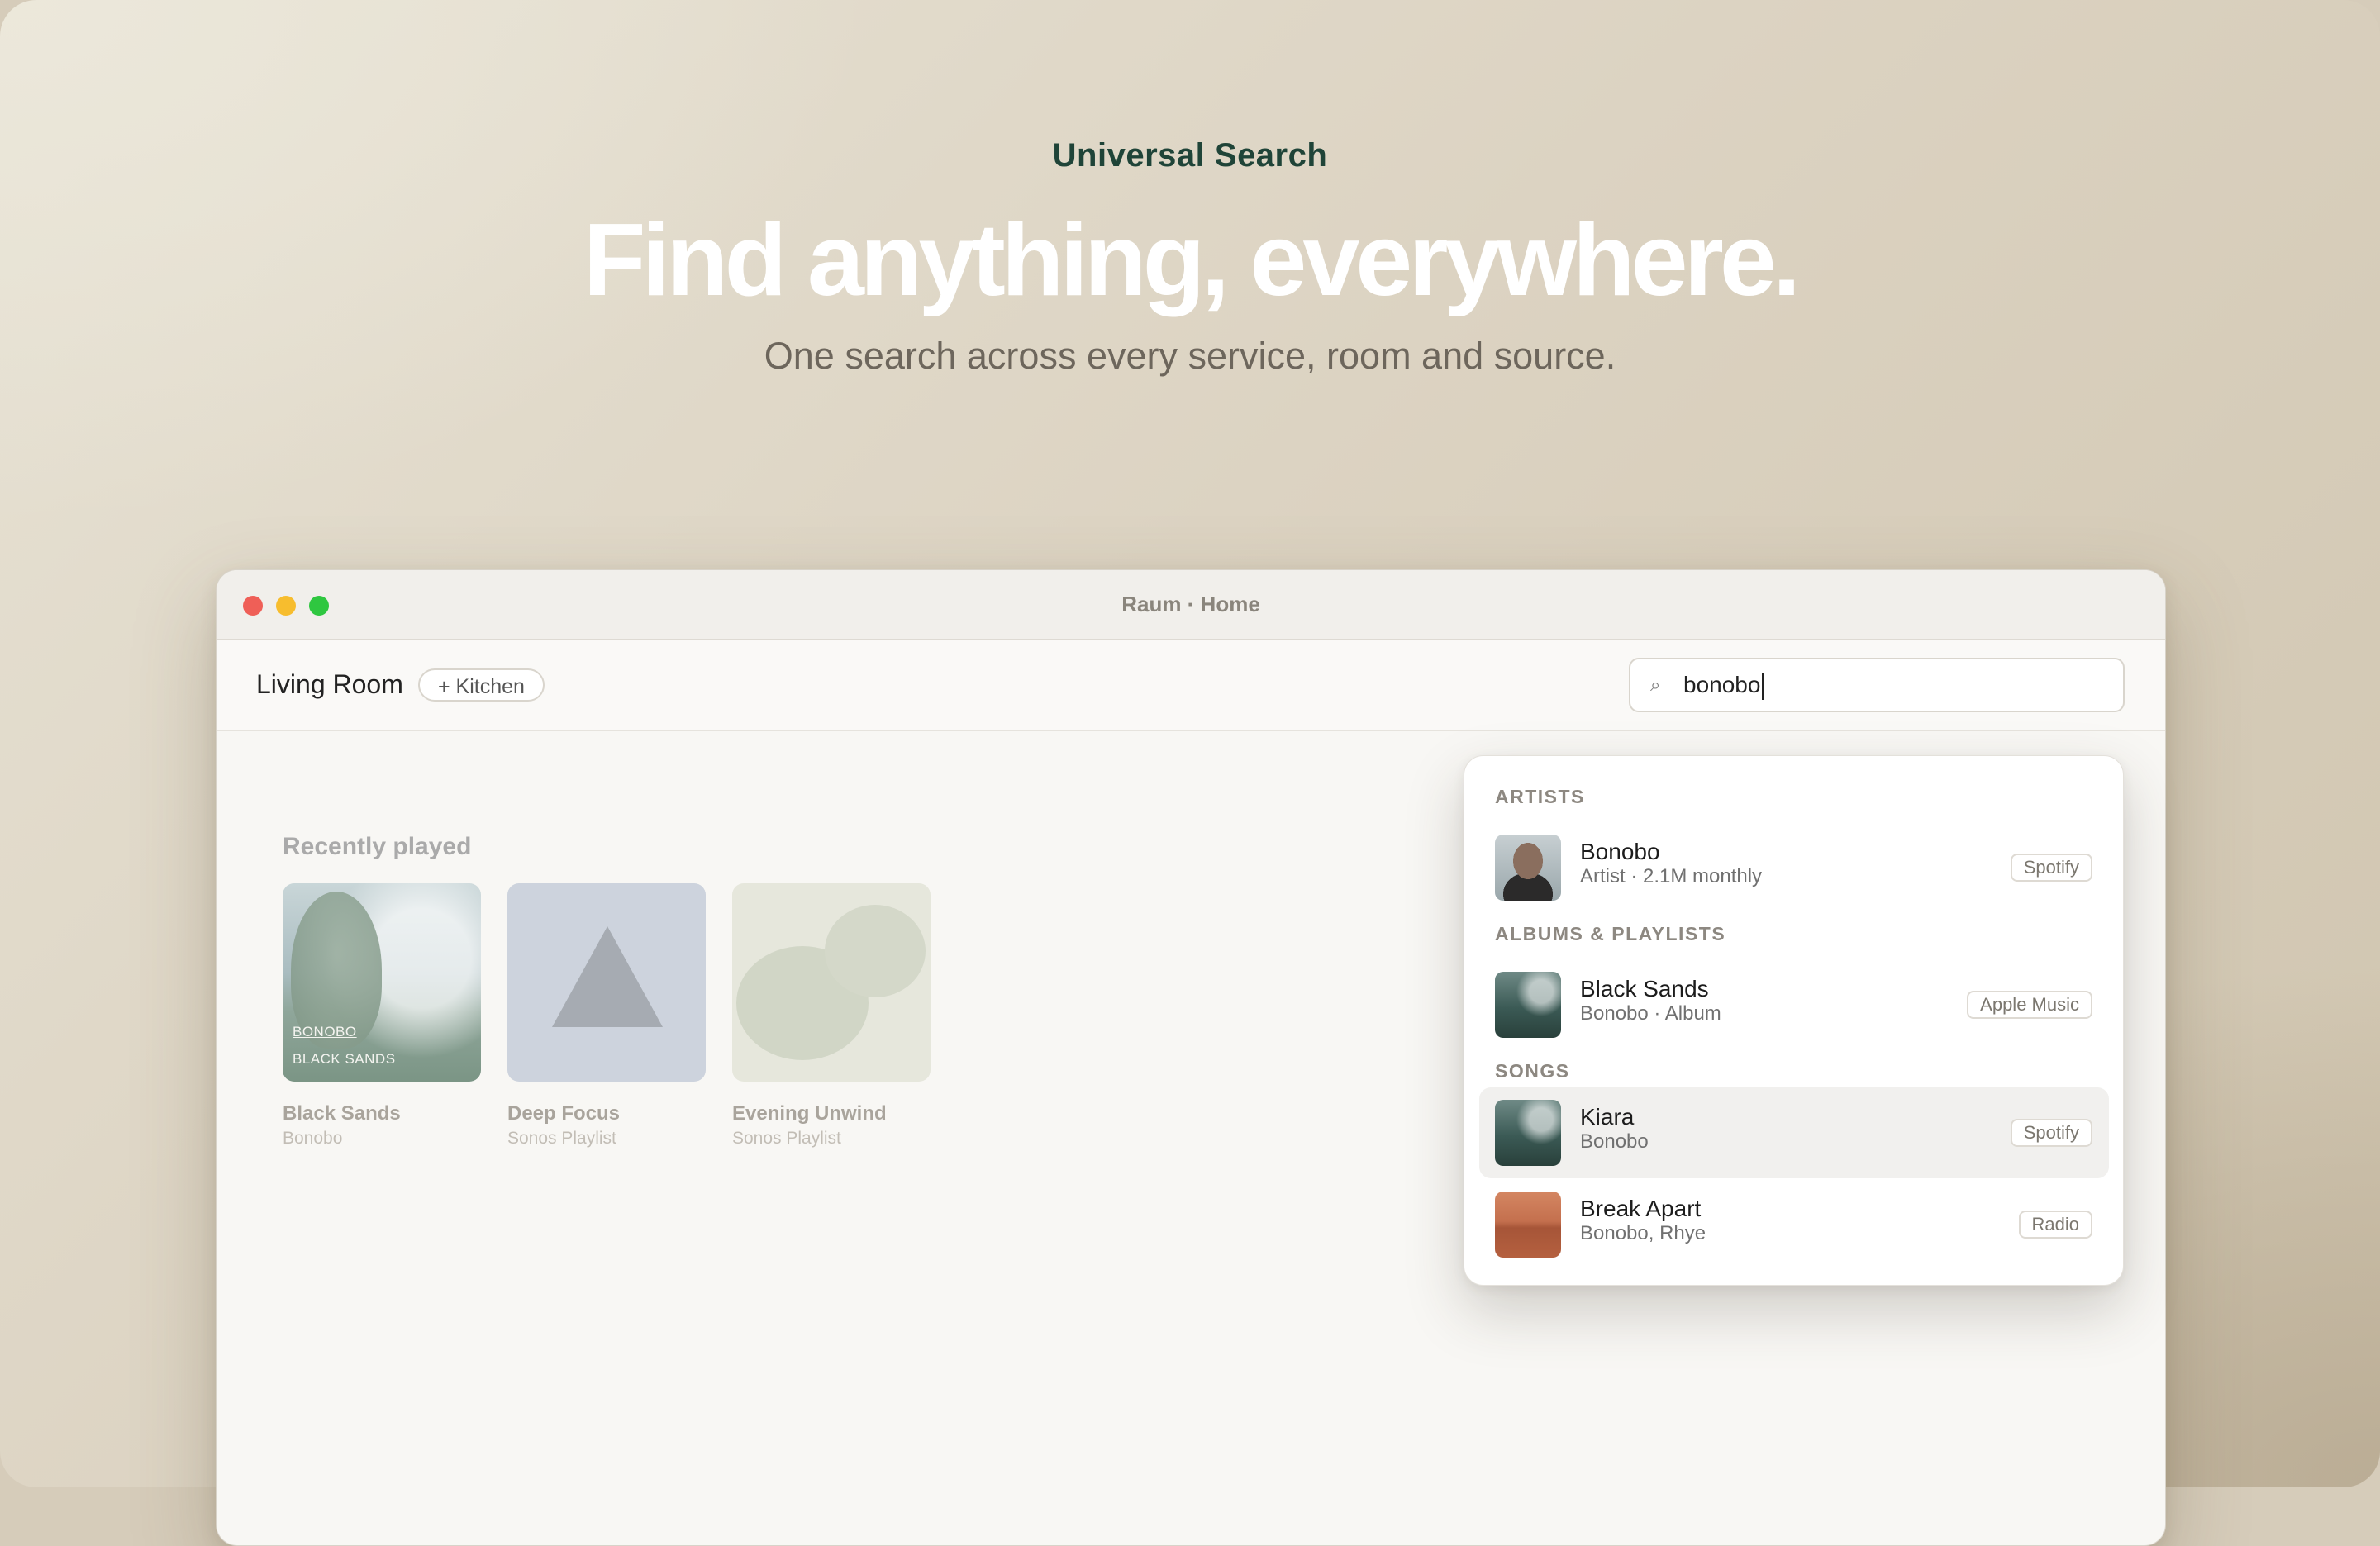 This screenshot has height=1546, width=2380. What do you see at coordinates (329, 684) in the screenshot?
I see `room-selector: Living Room` at bounding box center [329, 684].